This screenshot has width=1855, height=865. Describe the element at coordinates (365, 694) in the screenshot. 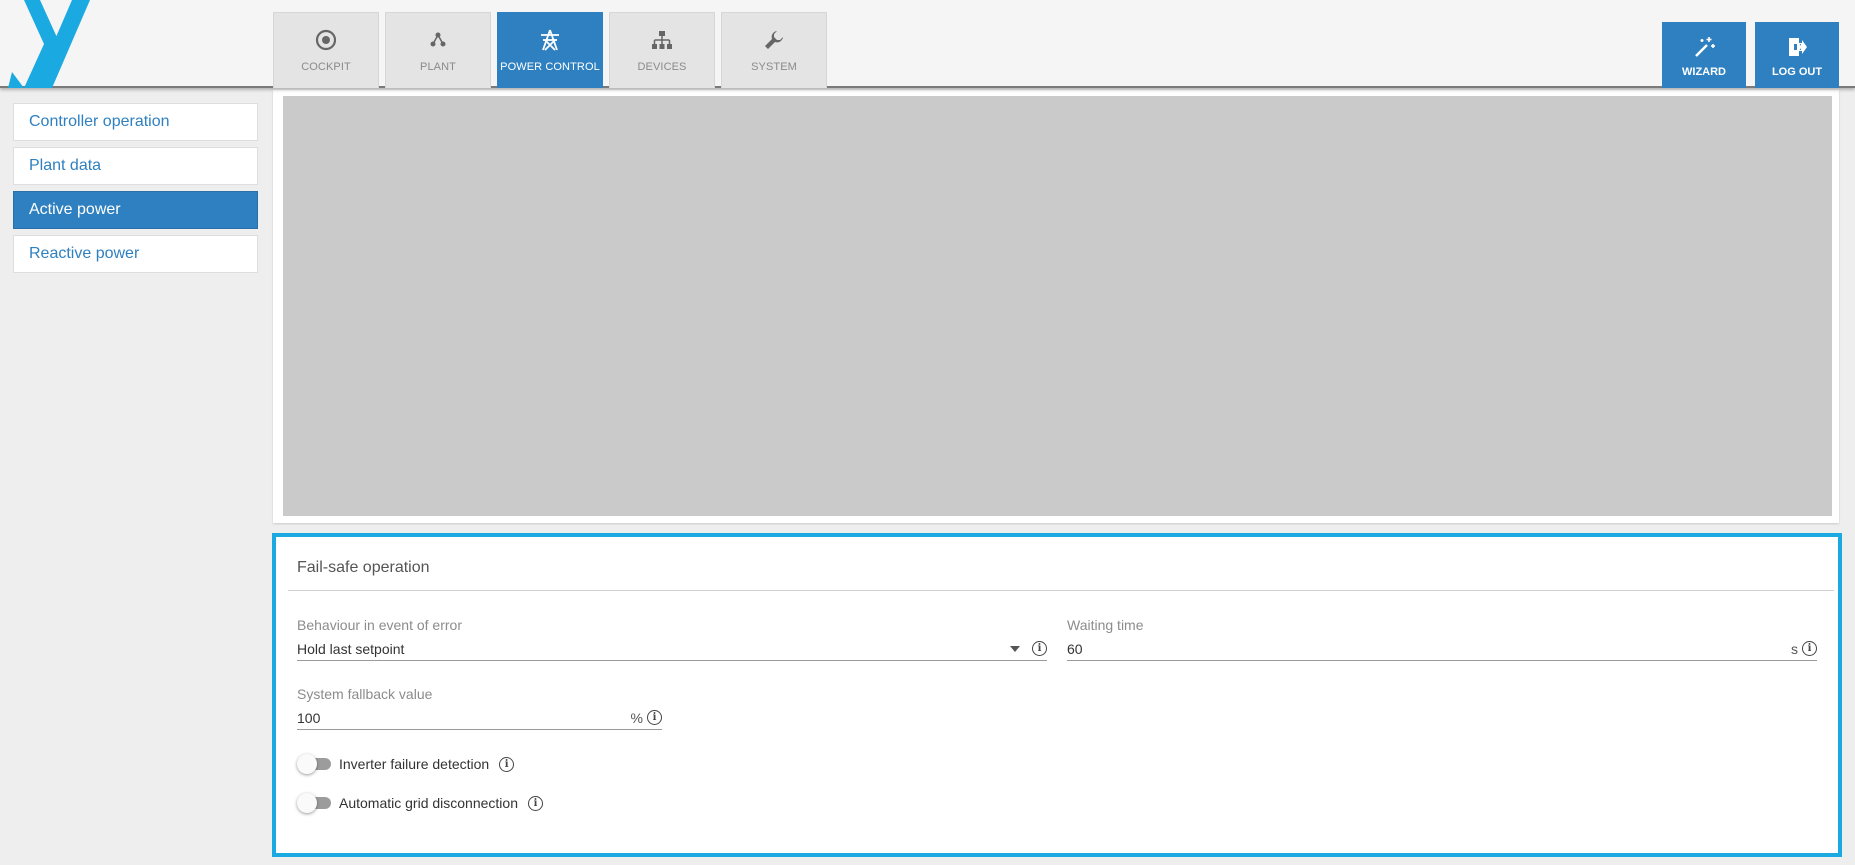

I see `fallback-label: System fallback value` at that location.